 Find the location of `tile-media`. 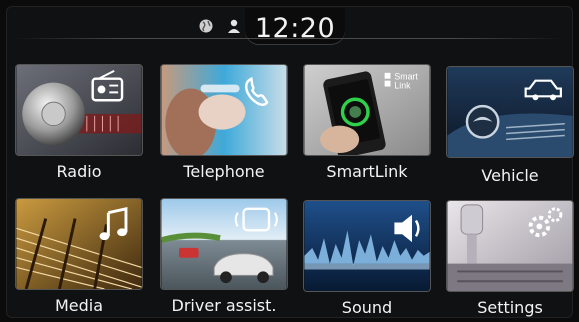

tile-media is located at coordinates (79, 244).